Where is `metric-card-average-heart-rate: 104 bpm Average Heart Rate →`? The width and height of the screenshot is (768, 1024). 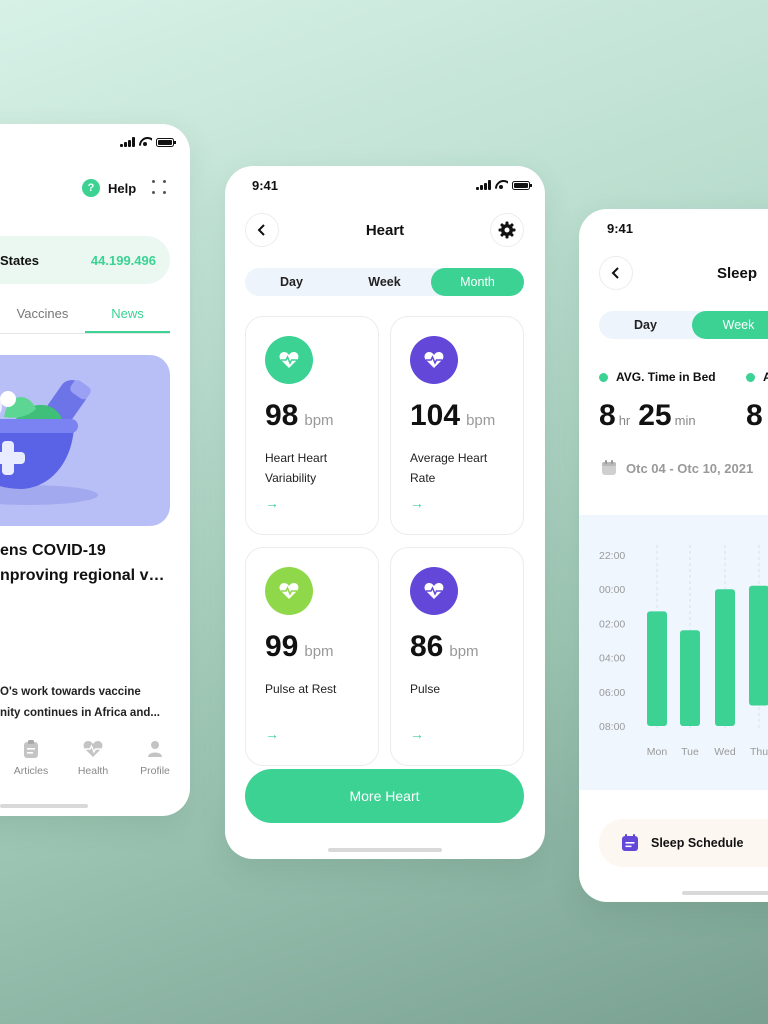 metric-card-average-heart-rate: 104 bpm Average Heart Rate → is located at coordinates (457, 425).